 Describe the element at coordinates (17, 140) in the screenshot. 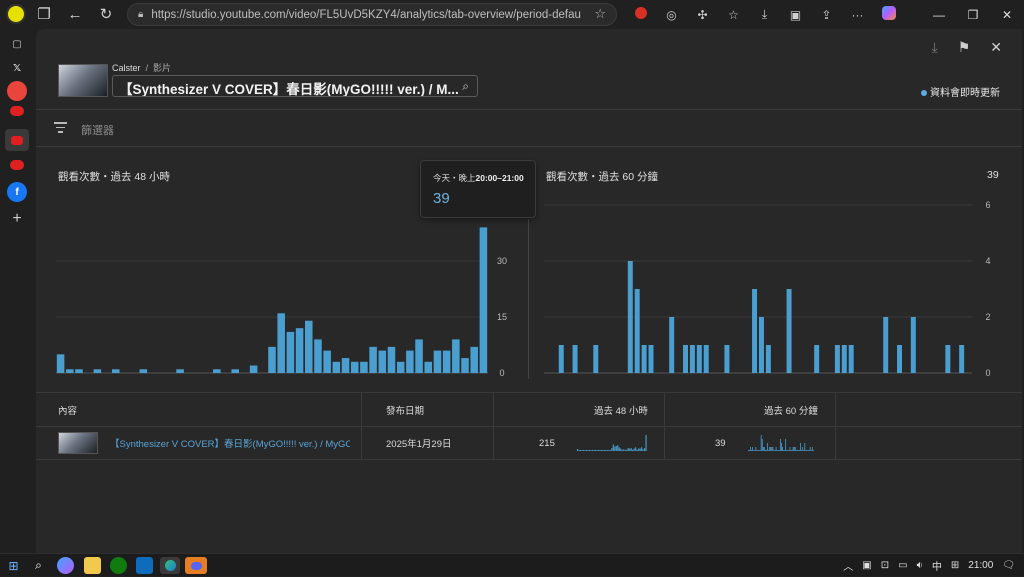

I see `youtube-active-tab-icon` at that location.